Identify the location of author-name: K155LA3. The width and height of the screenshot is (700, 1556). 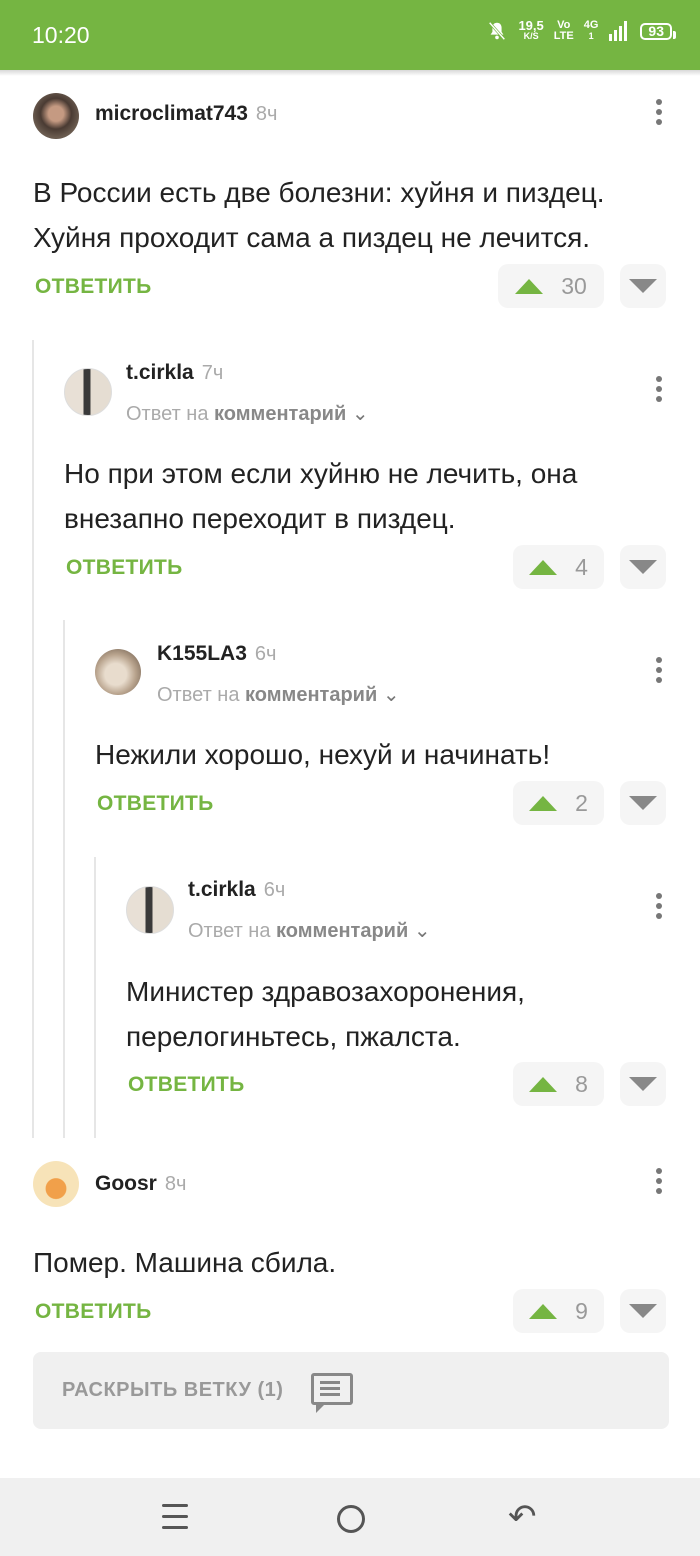
(202, 653).